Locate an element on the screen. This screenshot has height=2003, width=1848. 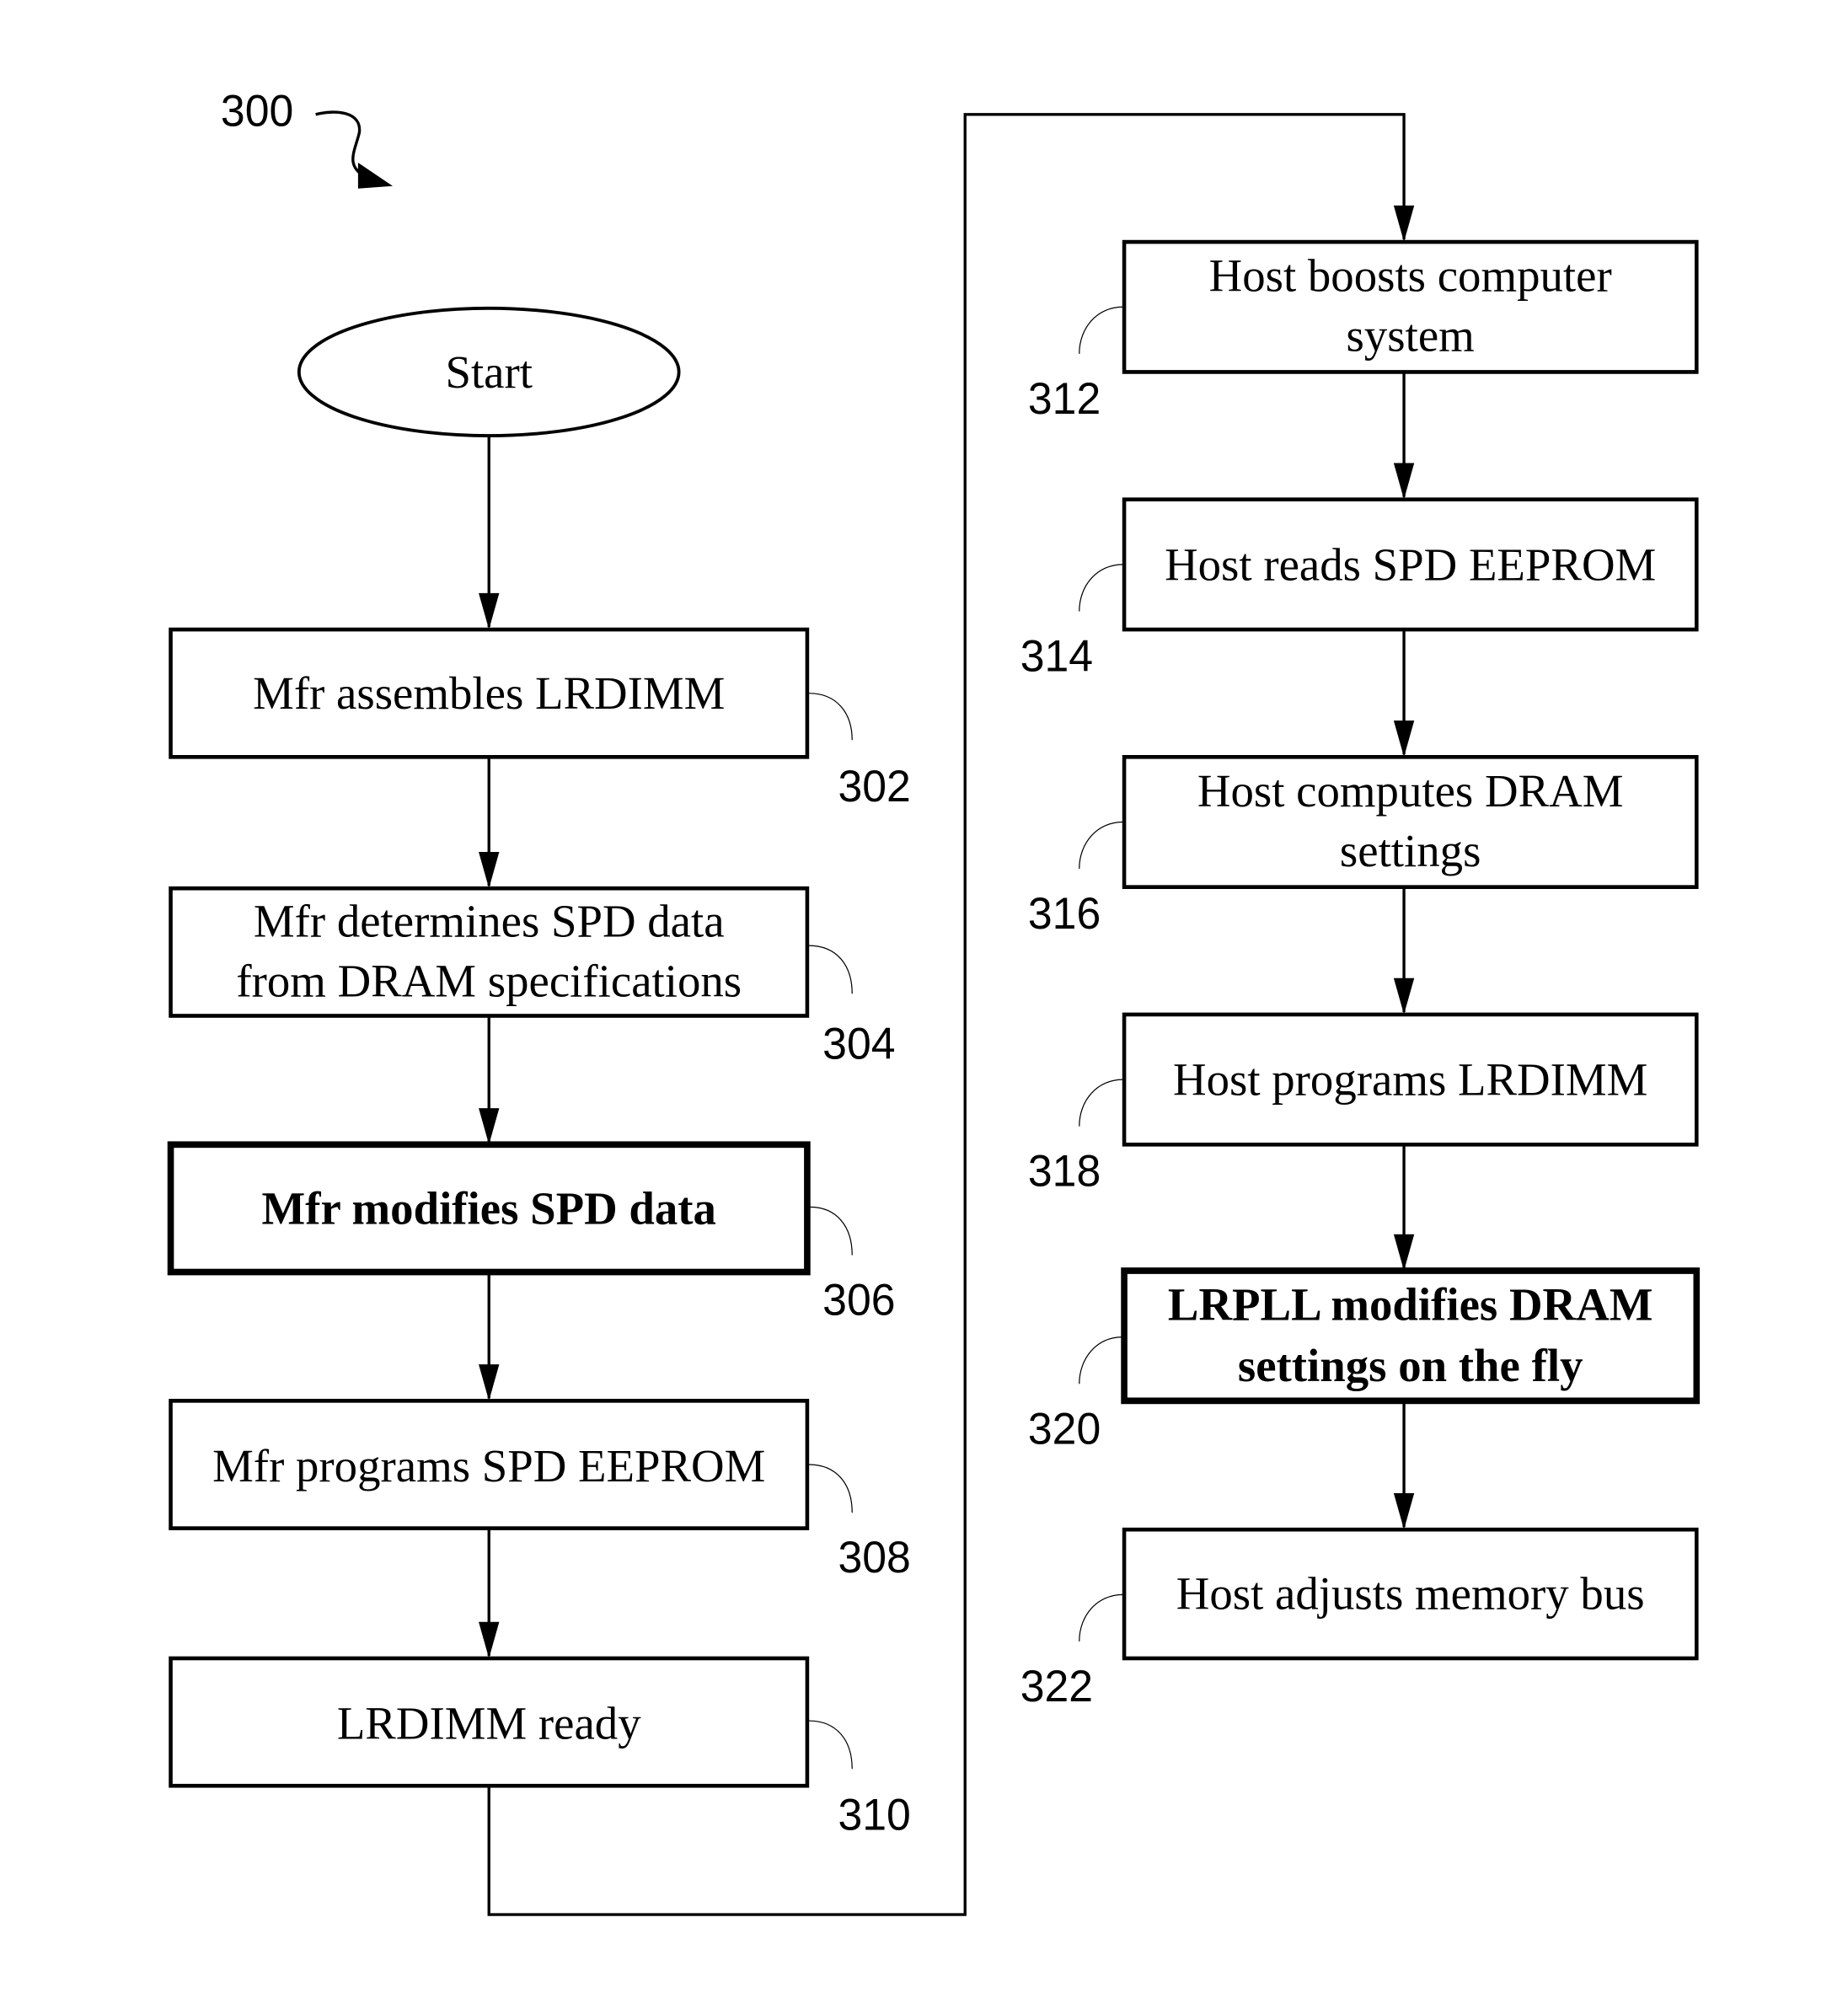
start-label: Start is located at coordinates (489, 372).